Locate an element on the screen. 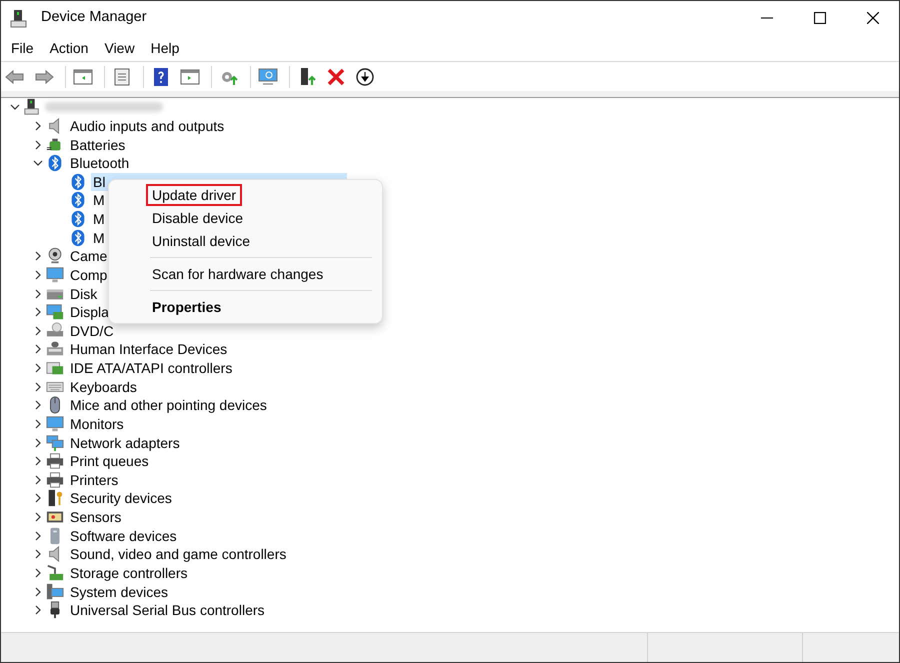  tree-item: Keyboards is located at coordinates (103, 387).